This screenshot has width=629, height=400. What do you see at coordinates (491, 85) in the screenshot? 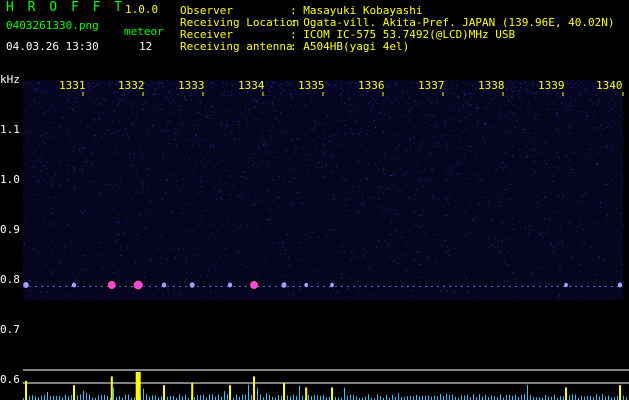
I see `x-tick-label: 1338` at bounding box center [491, 85].